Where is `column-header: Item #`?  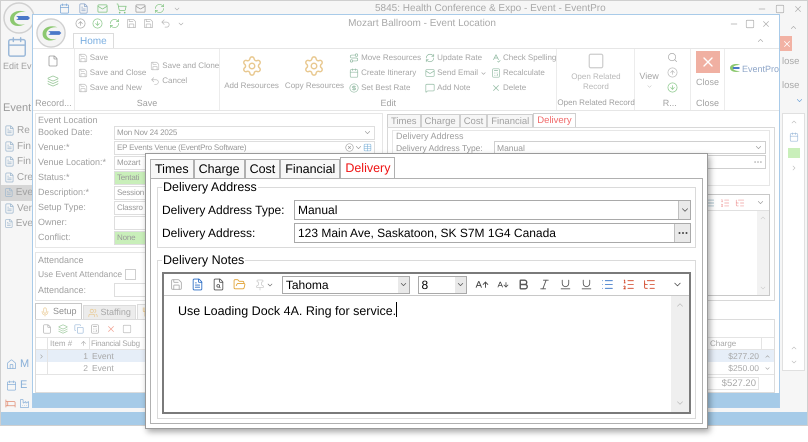
column-header: Item # is located at coordinates (69, 344).